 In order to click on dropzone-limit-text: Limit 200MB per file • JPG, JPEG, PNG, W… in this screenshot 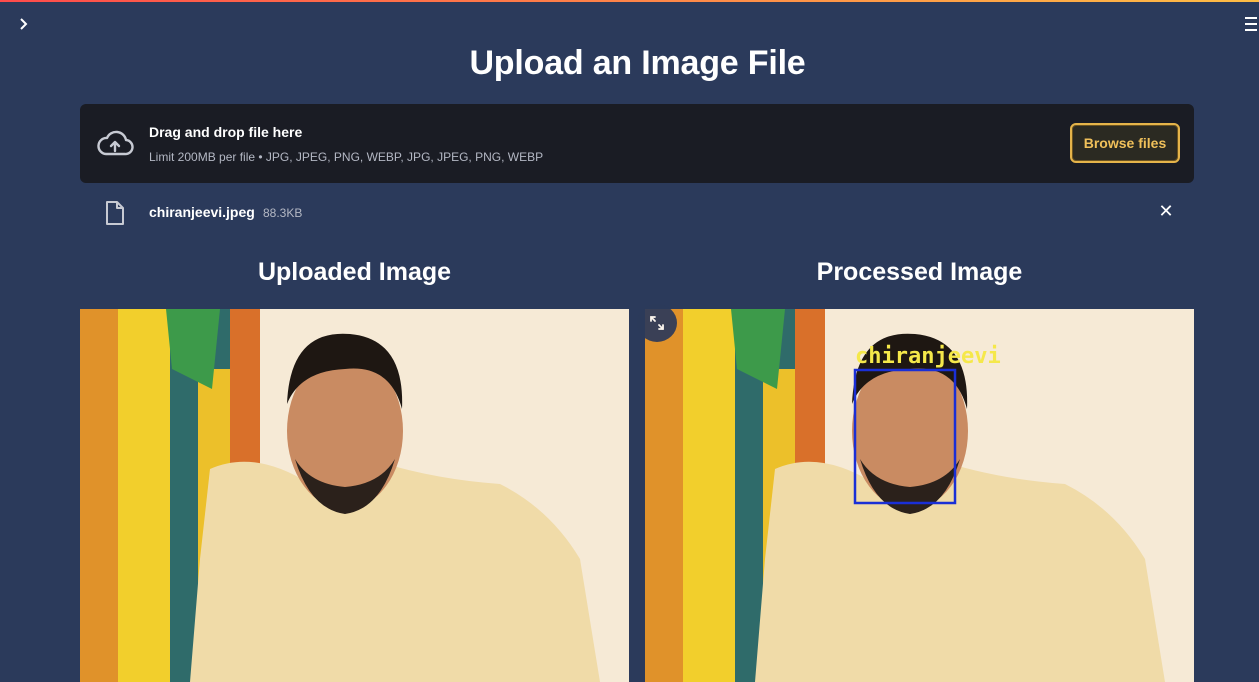, I will do `click(346, 157)`.